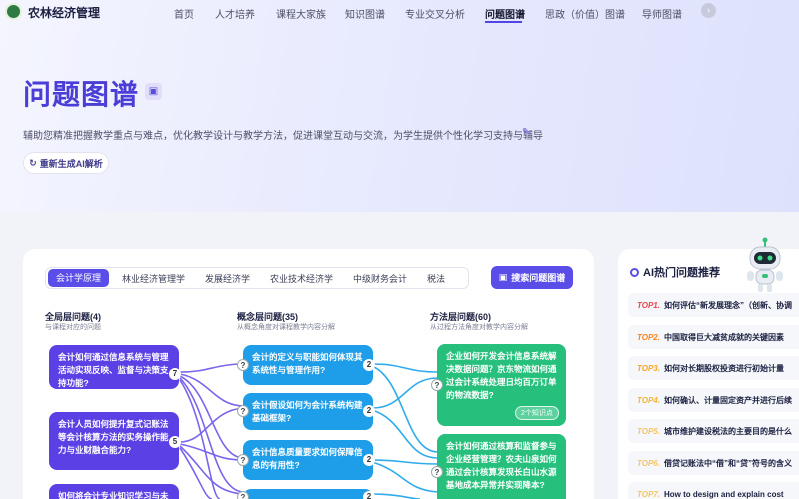  Describe the element at coordinates (369, 411) in the screenshot. I see `concept-node-2-count: 2` at that location.